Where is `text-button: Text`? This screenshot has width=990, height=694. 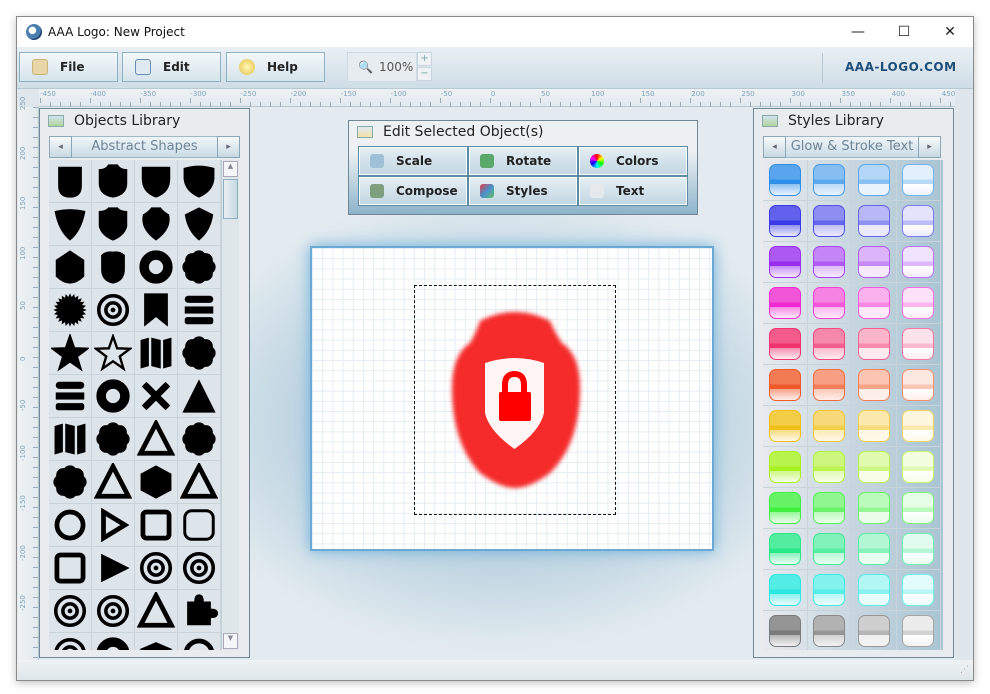 text-button: Text is located at coordinates (633, 191).